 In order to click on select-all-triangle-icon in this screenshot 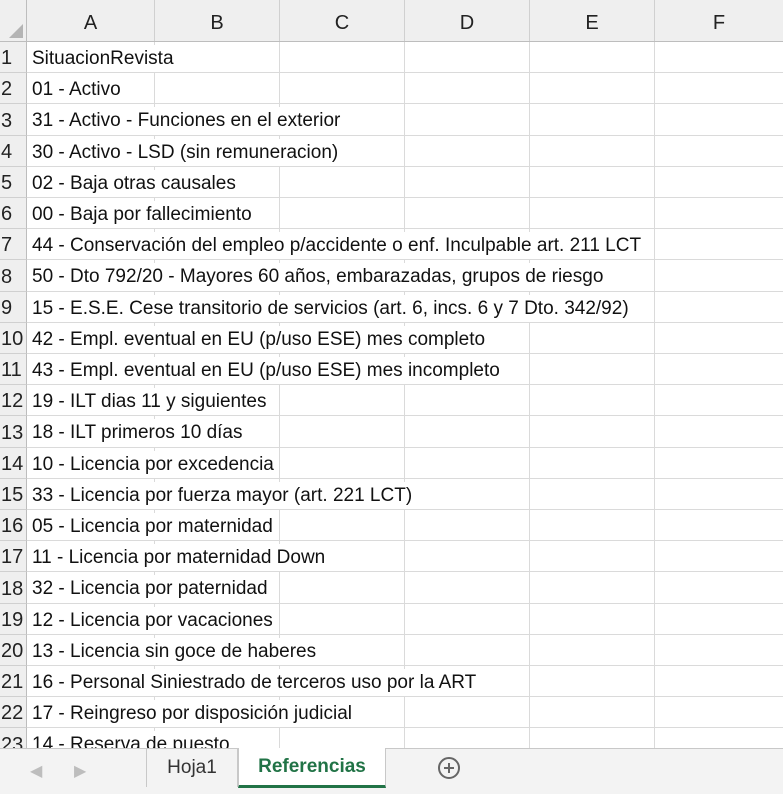, I will do `click(16, 31)`.